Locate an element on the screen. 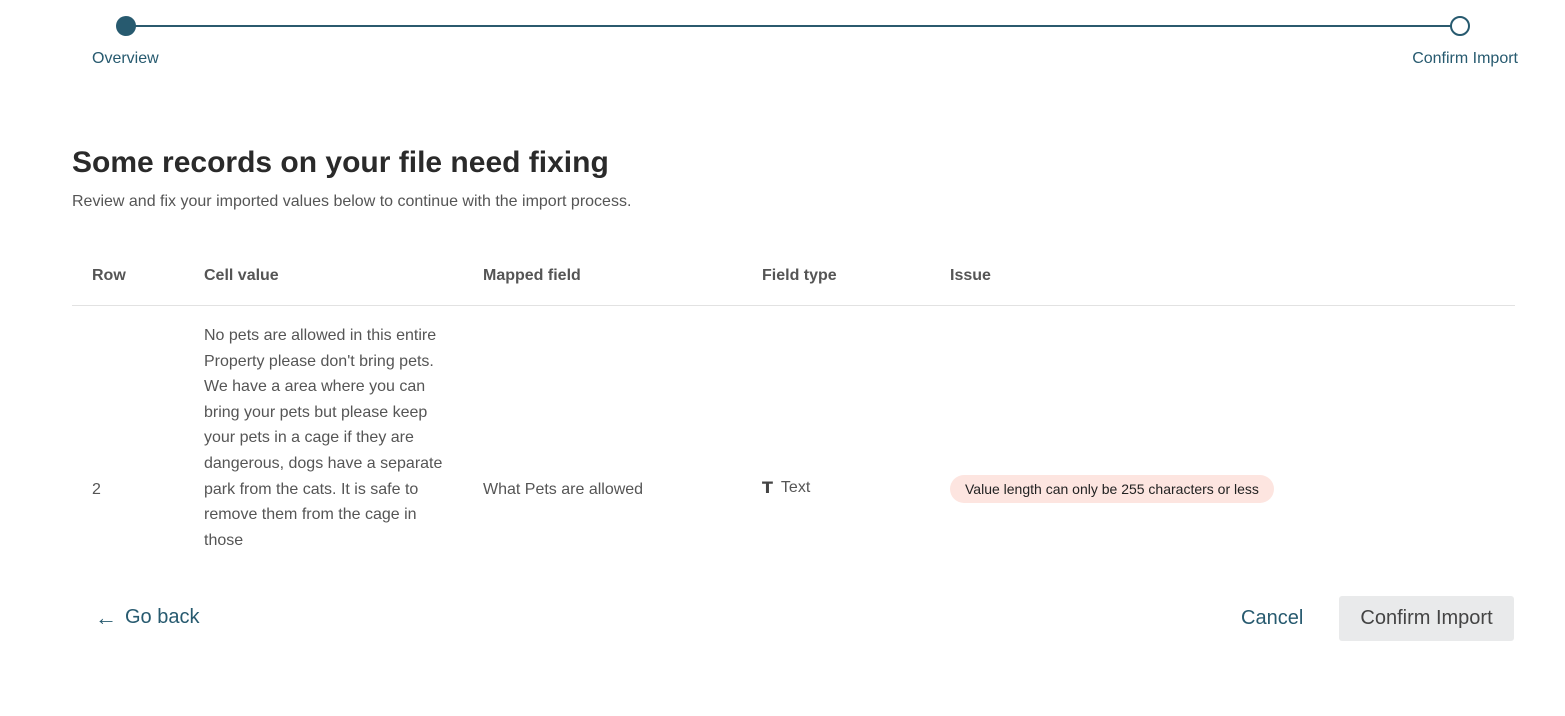  column-header-field-type: Field type is located at coordinates (799, 275).